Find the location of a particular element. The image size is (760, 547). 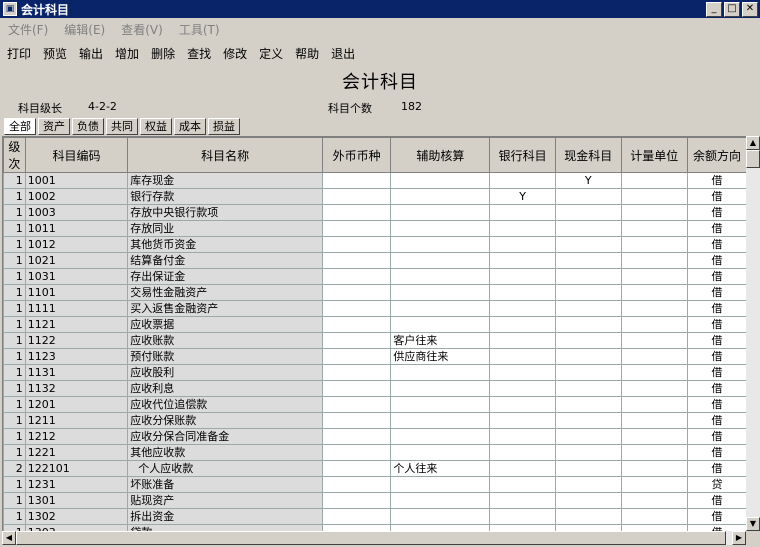

table-row: 1 1012 其他货币资金 借 is located at coordinates (375, 244).